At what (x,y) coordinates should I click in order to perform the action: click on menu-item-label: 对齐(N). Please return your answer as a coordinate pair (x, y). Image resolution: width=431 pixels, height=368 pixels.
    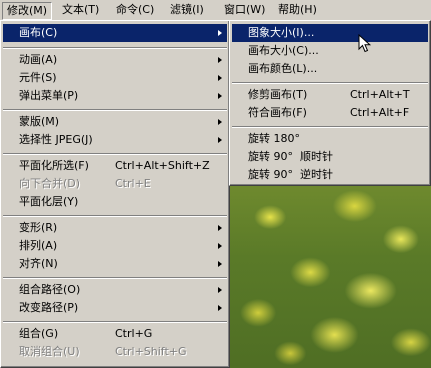
    Looking at the image, I should click on (38, 263).